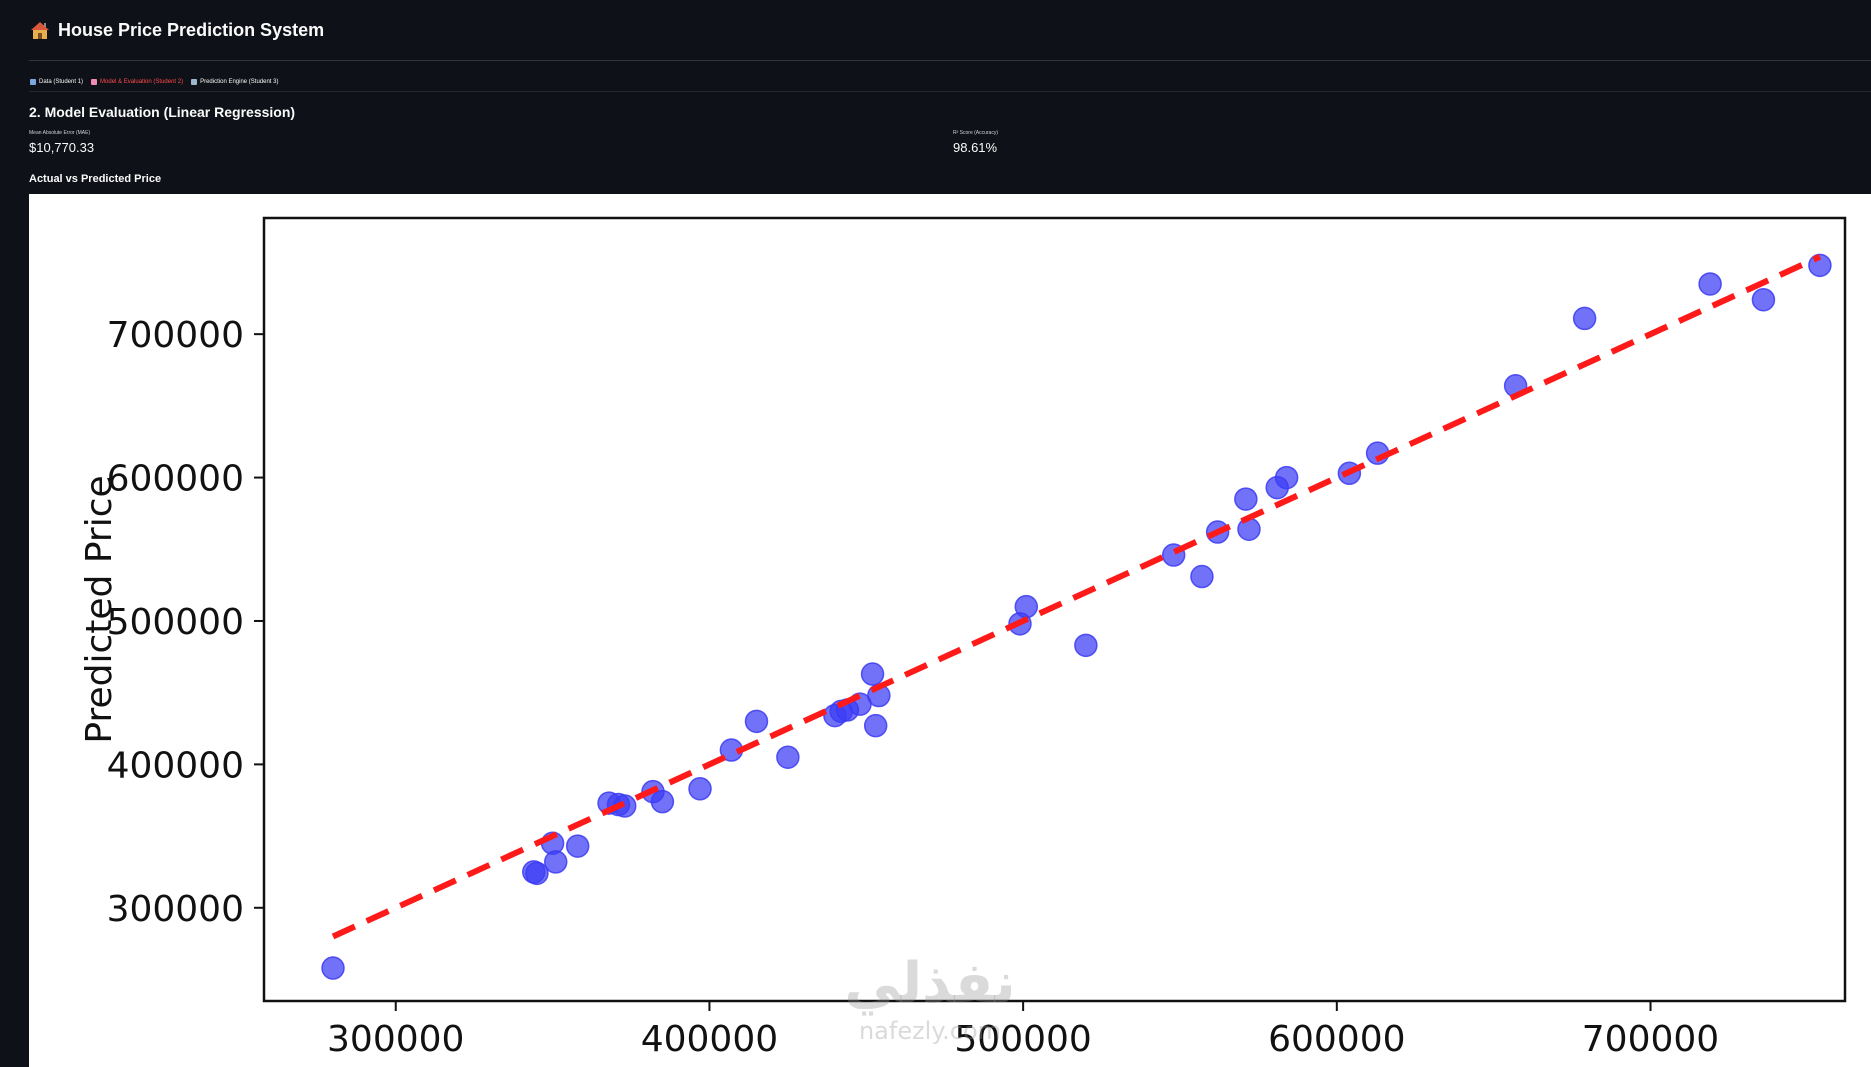 This screenshot has height=1067, width=1871. Describe the element at coordinates (1650, 1039) in the screenshot. I see `x-tick-label: 700000` at that location.